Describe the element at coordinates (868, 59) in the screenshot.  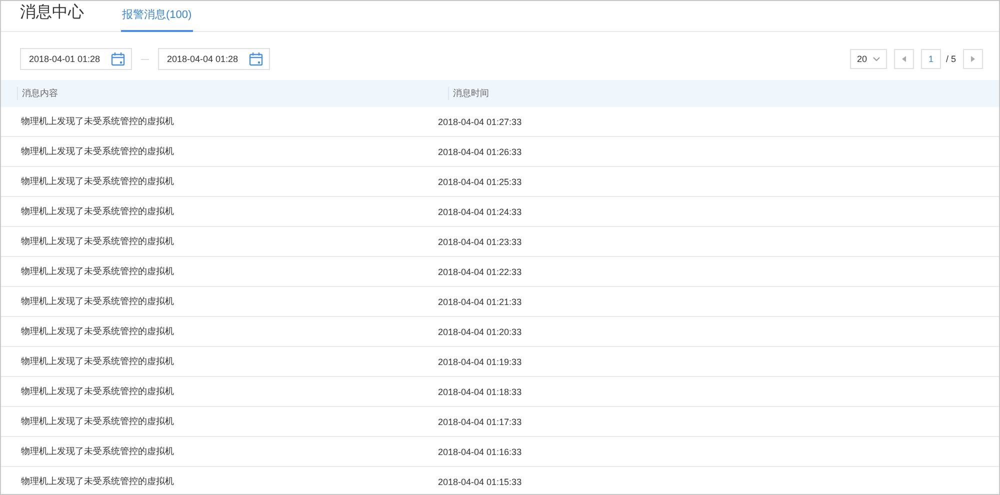
I see `page-size-select: 20` at that location.